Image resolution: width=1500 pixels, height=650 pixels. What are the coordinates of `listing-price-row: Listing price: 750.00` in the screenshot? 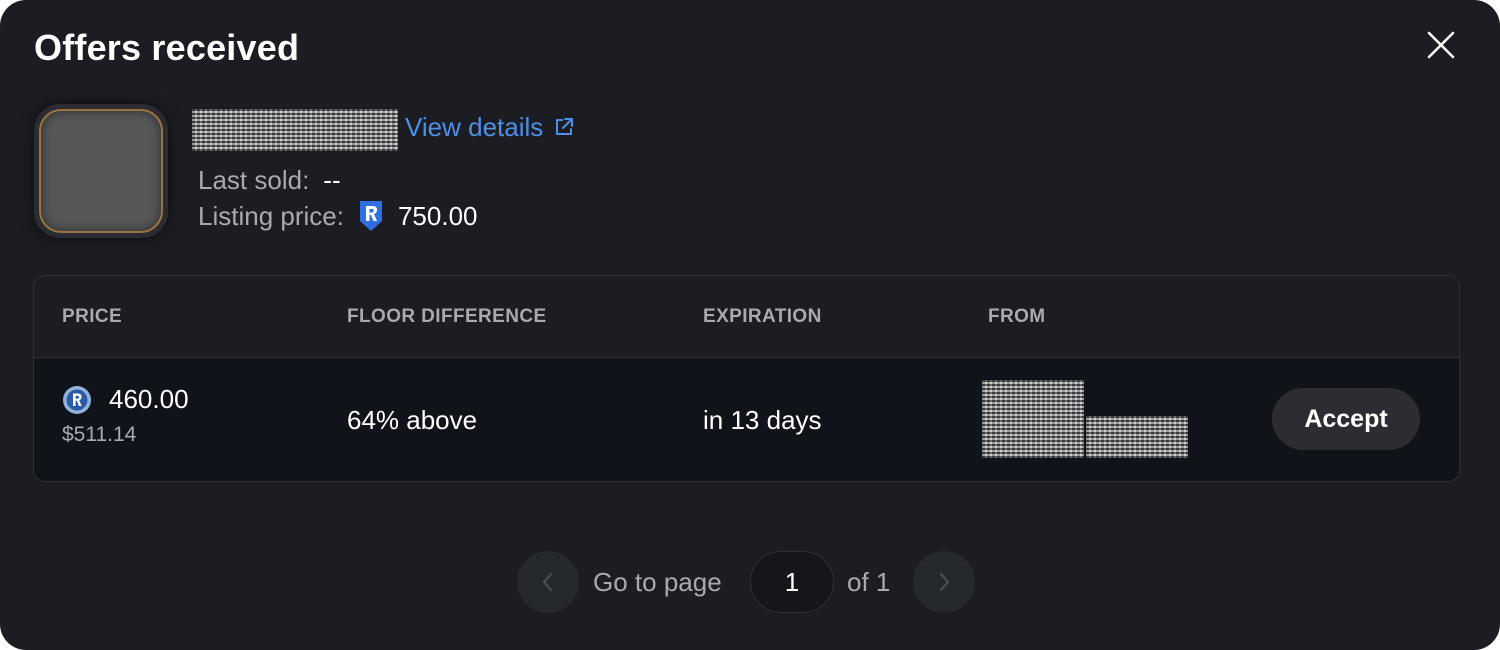 It's located at (338, 216).